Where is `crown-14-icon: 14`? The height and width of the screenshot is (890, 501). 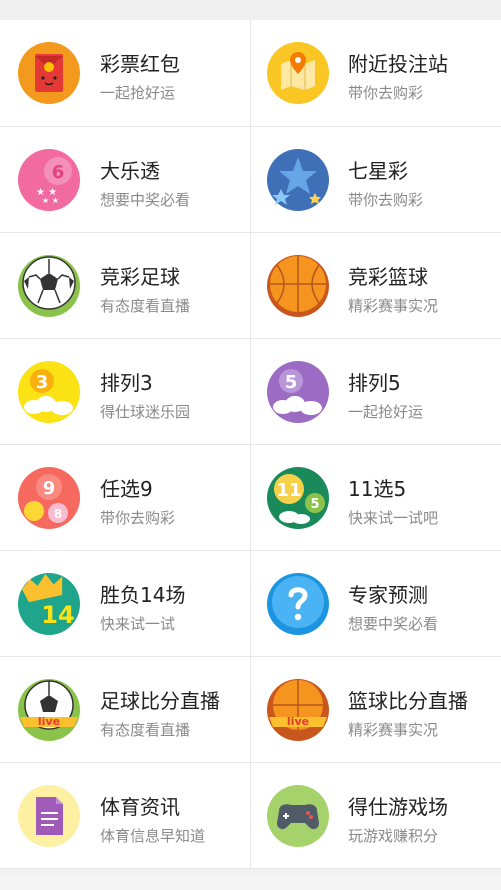
crown-14-icon: 14 is located at coordinates (49, 603).